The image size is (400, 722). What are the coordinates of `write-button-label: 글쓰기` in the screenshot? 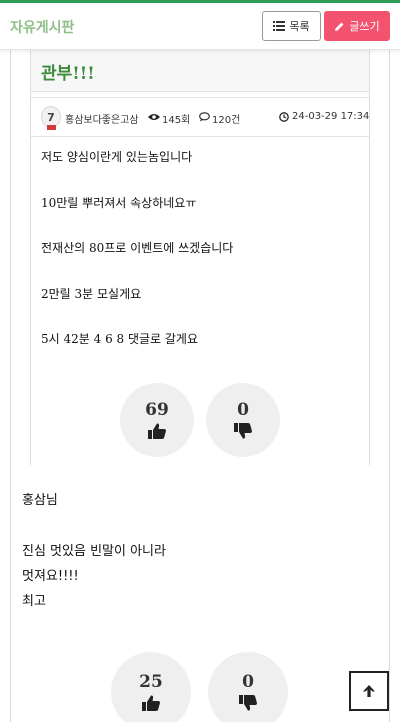 It's located at (364, 26).